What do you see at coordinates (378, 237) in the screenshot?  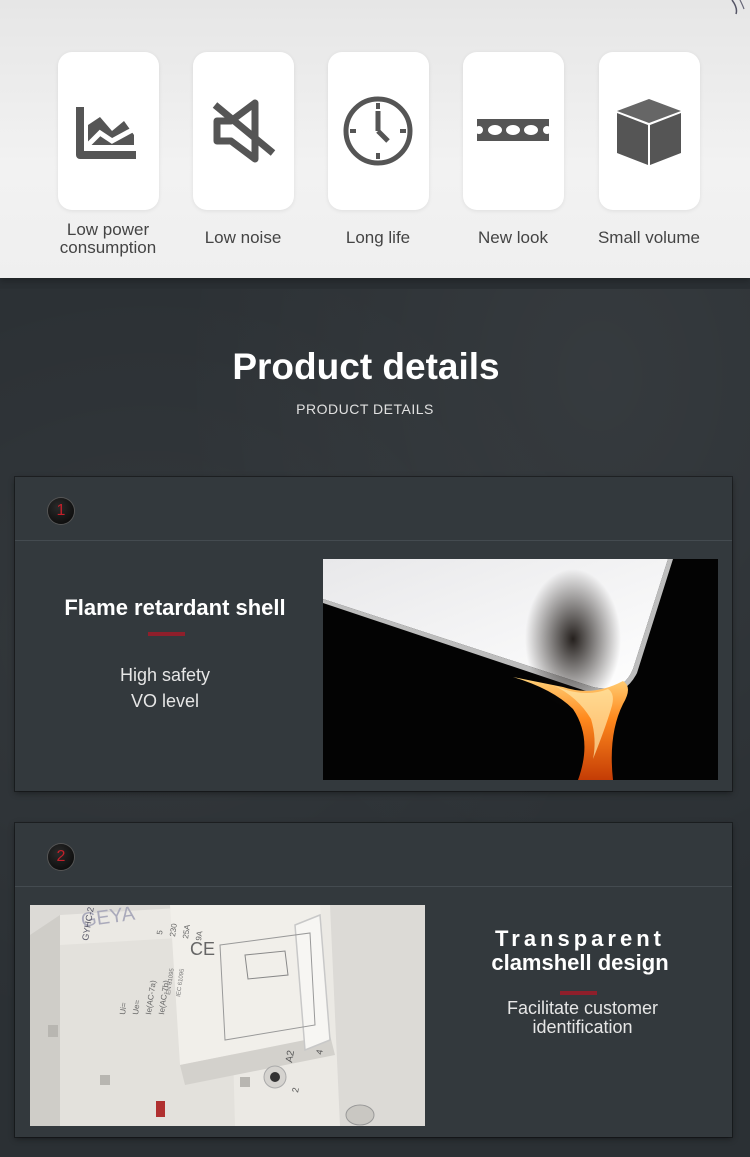 I see `feature-label: Long life` at bounding box center [378, 237].